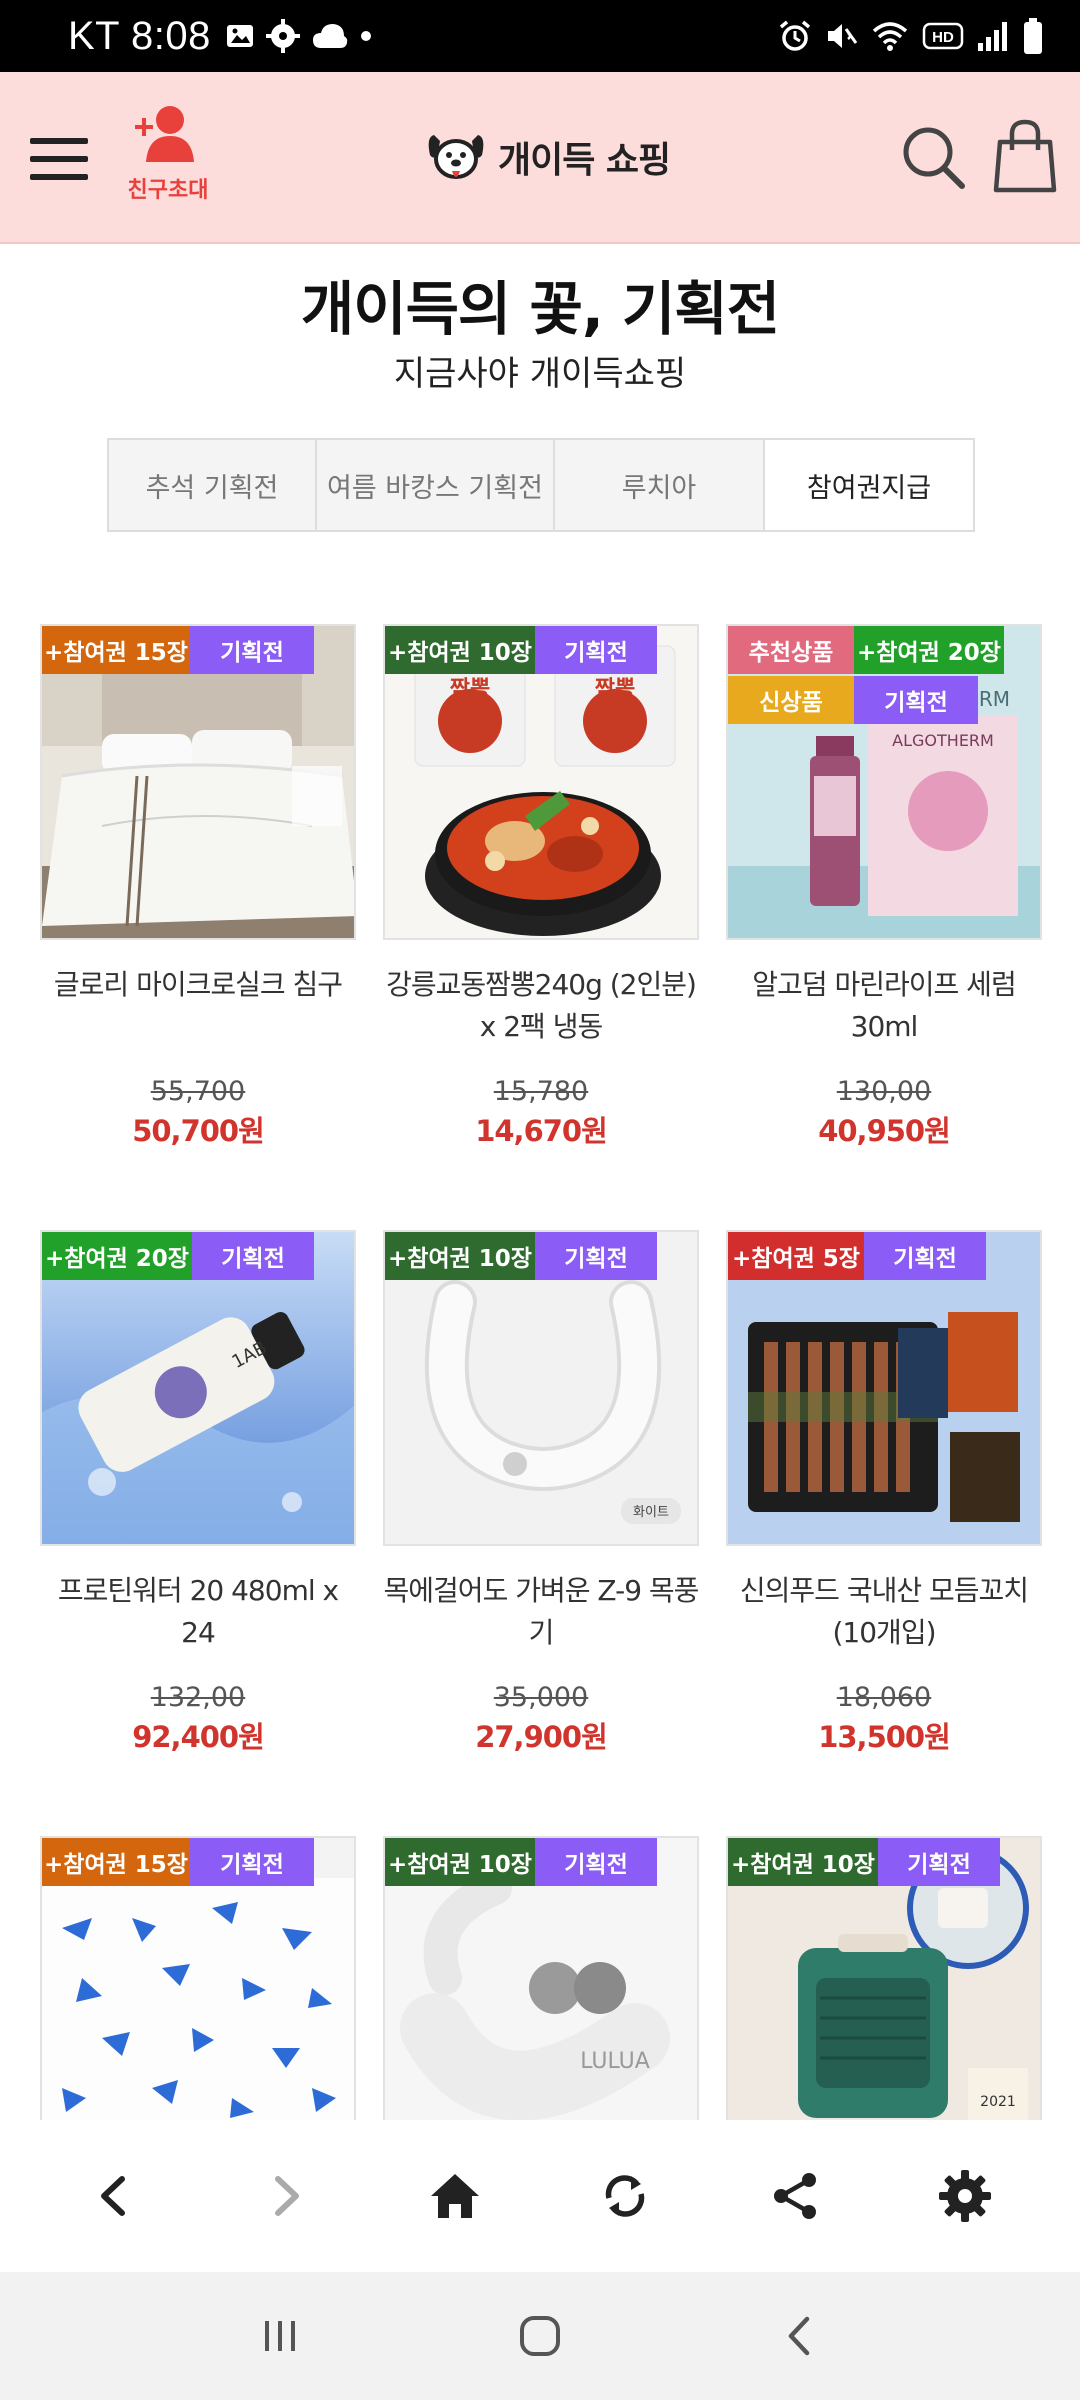 This screenshot has width=1080, height=2400. I want to click on product-name: 글로리 마이크로실크 침구, so click(198, 985).